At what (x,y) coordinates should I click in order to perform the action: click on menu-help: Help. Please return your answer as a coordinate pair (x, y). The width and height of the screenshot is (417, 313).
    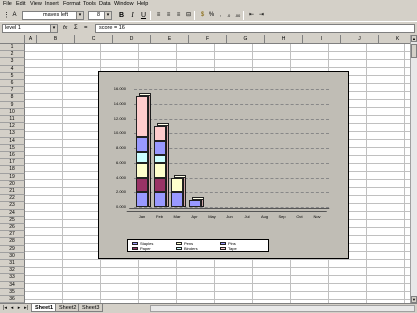
    Looking at the image, I should click on (142, 4).